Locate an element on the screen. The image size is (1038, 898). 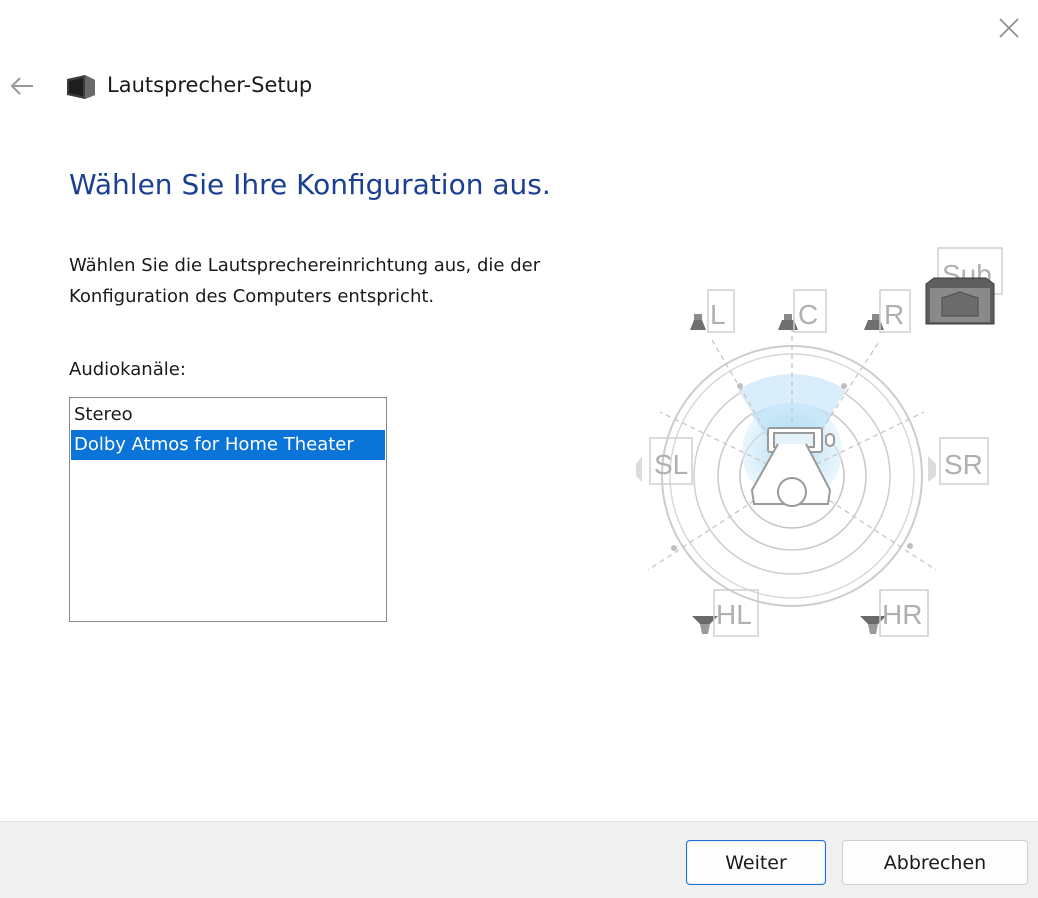
page-heading: Wählen Sie Ihre Konfiguration aus. is located at coordinates (310, 184).